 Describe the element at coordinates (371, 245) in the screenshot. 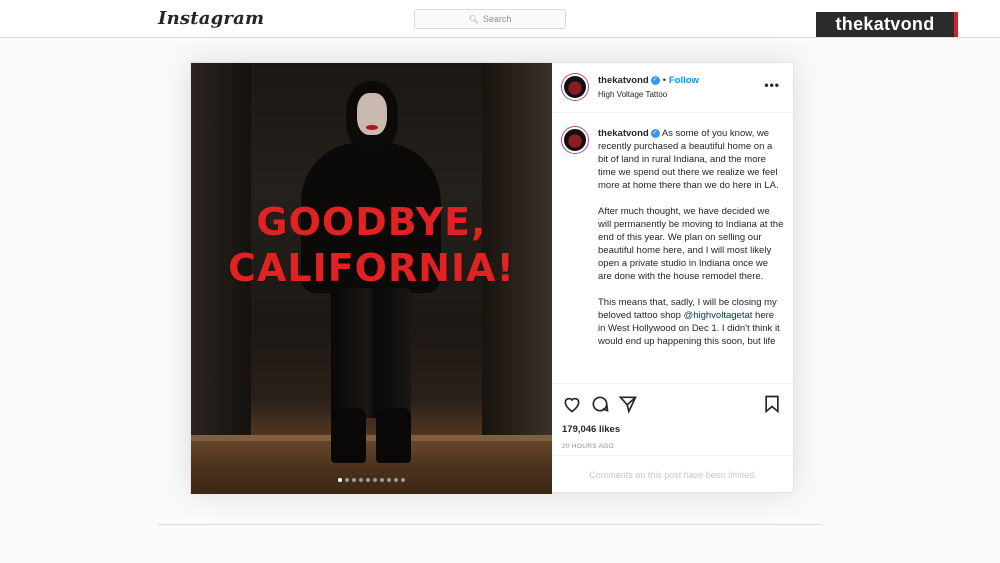

I see `image-headline: GOODBYE, CALIFORNIA!` at that location.